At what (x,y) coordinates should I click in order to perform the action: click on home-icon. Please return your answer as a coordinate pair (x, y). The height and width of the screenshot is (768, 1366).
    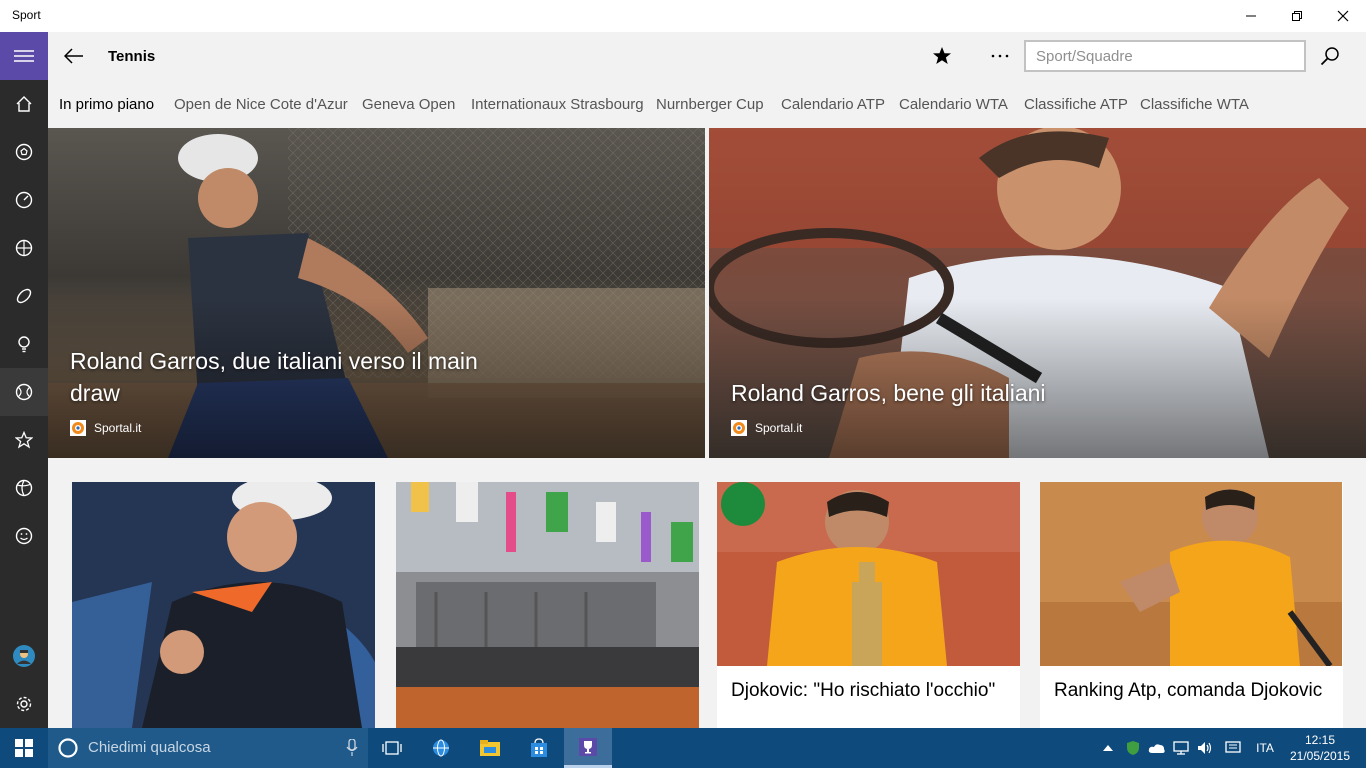
    Looking at the image, I should click on (24, 104).